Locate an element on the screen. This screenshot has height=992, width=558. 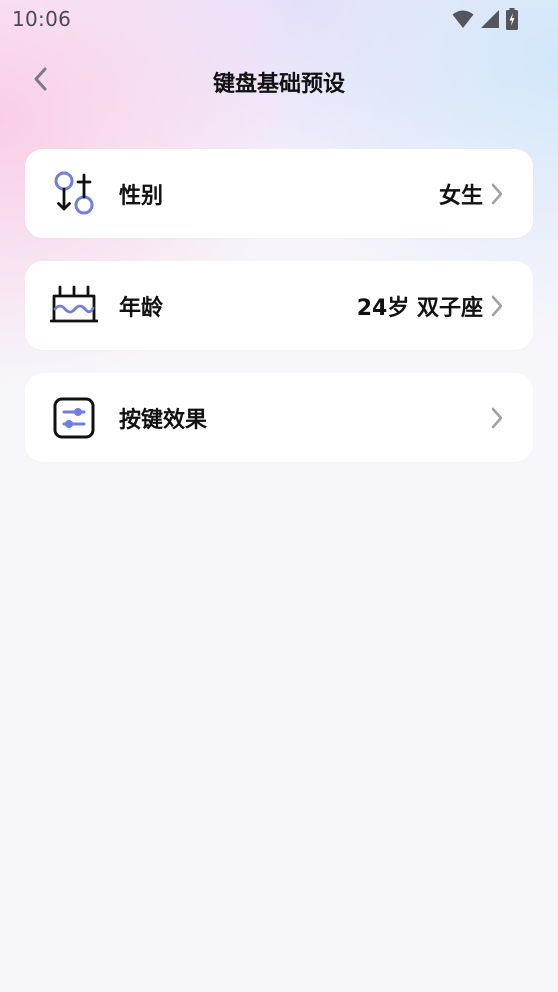
wifi-icon is located at coordinates (463, 21).